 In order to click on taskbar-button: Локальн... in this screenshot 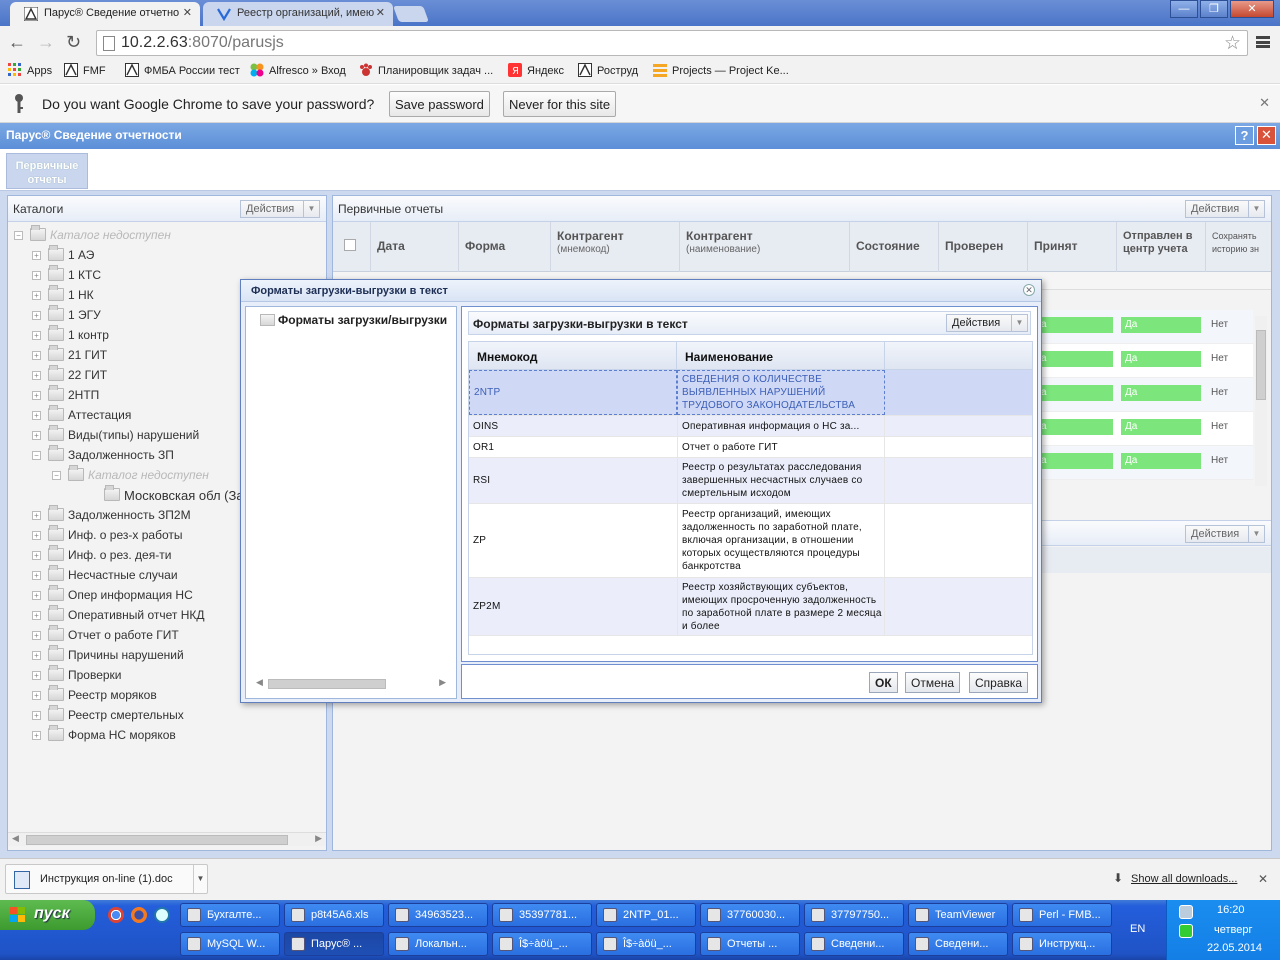, I will do `click(438, 944)`.